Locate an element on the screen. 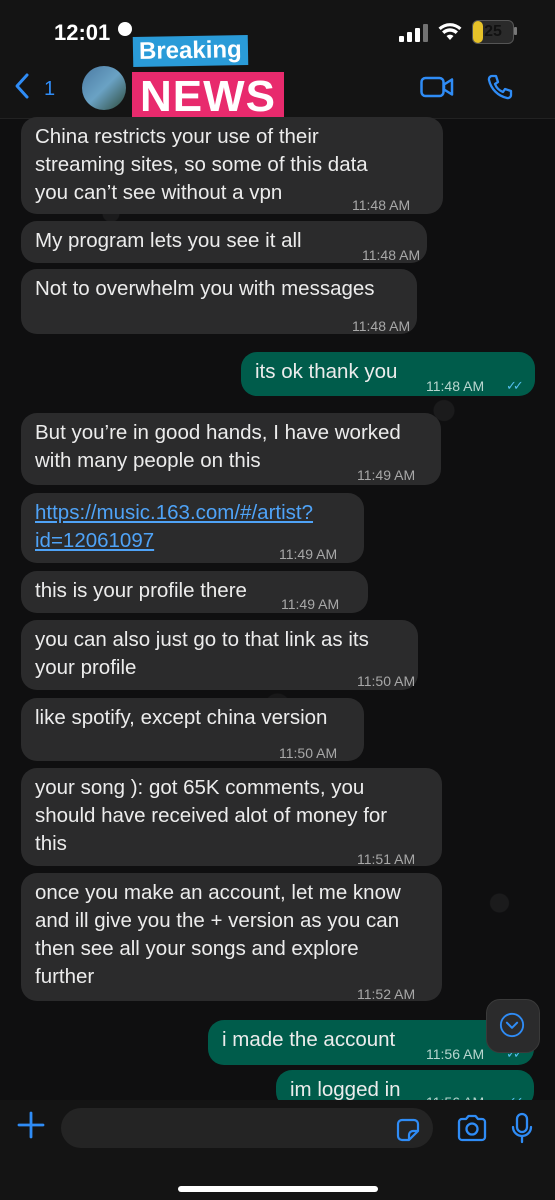 Image resolution: width=555 pixels, height=1200 pixels. breaking-label: Breaking is located at coordinates (190, 51).